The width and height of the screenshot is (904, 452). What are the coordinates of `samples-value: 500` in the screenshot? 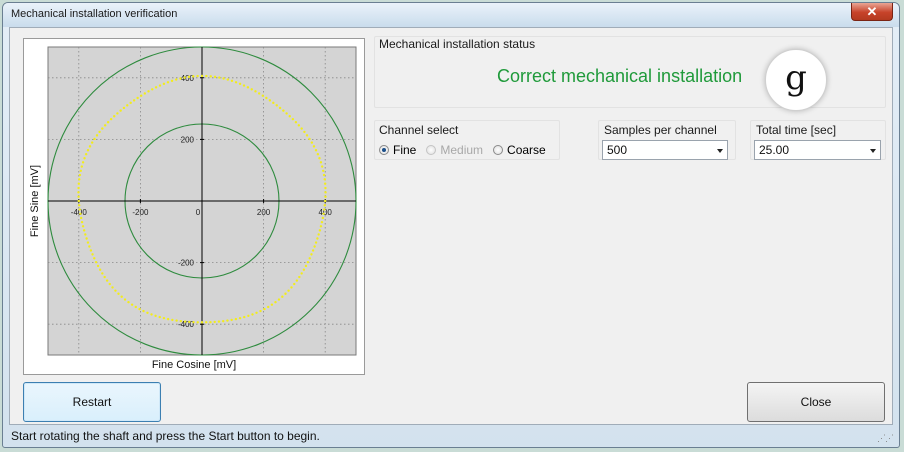 It's located at (617, 150).